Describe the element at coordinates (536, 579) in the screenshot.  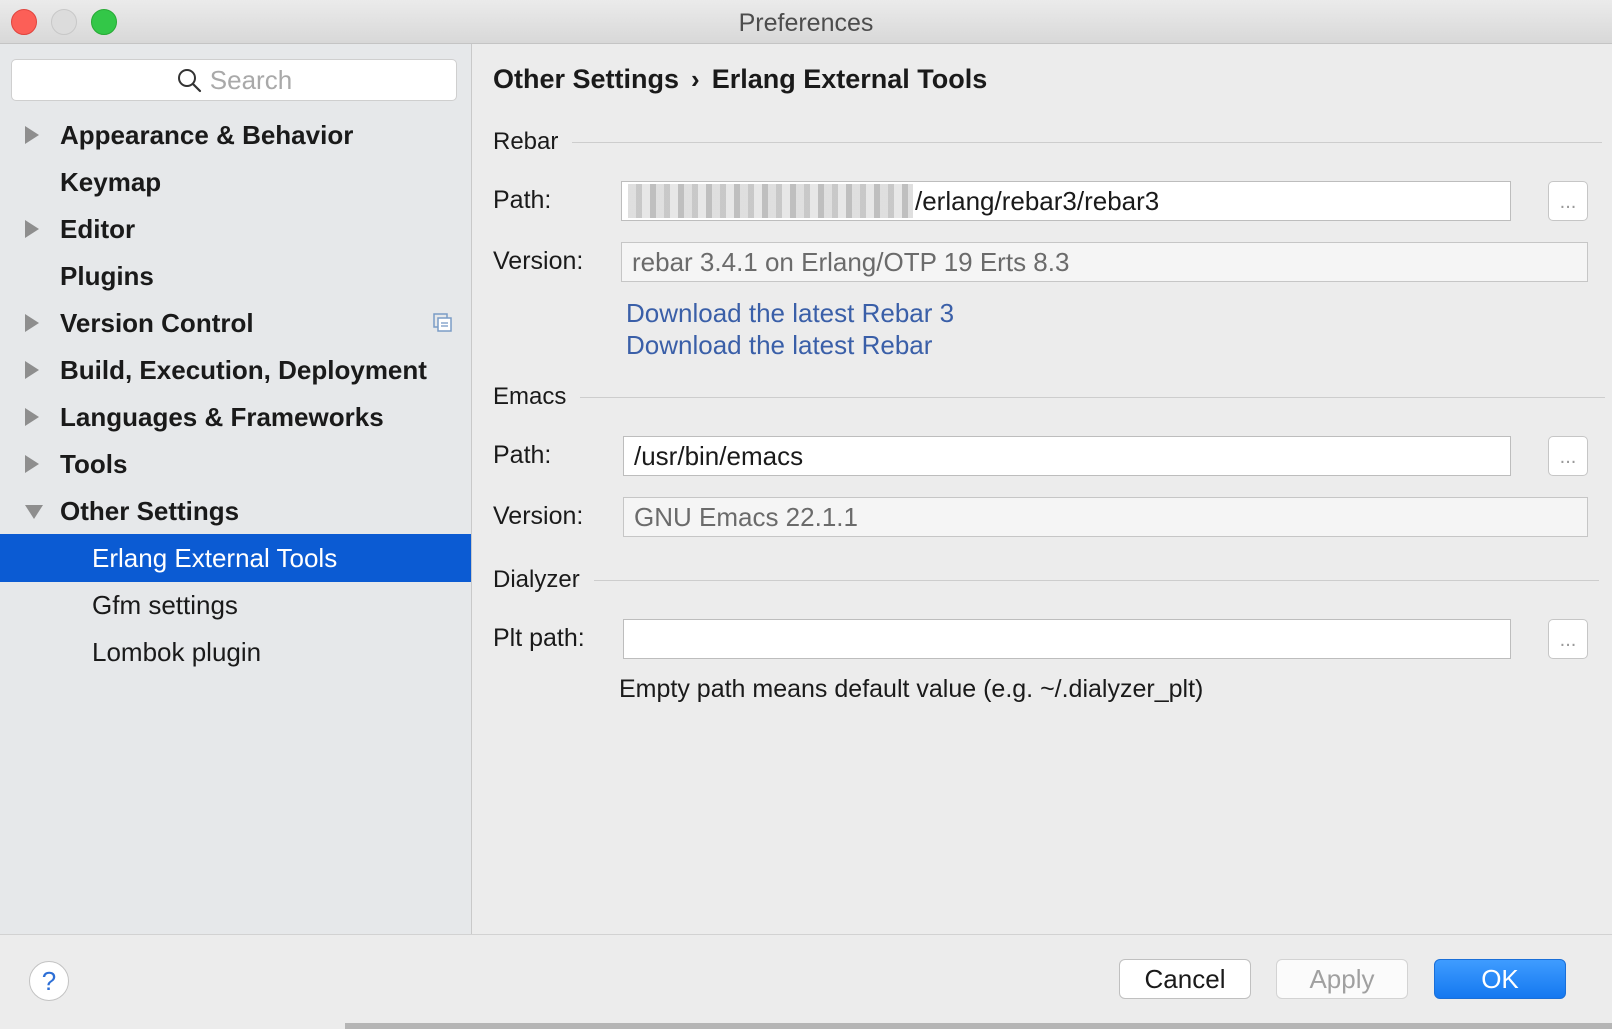
I see `section-title: Dialyzer` at that location.